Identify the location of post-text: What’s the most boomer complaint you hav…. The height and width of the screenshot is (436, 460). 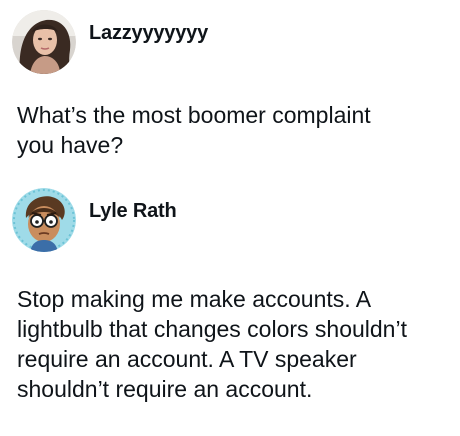
(194, 130).